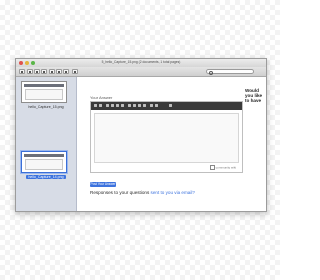  What do you see at coordinates (212, 167) in the screenshot?
I see `checkbox-box` at bounding box center [212, 167].